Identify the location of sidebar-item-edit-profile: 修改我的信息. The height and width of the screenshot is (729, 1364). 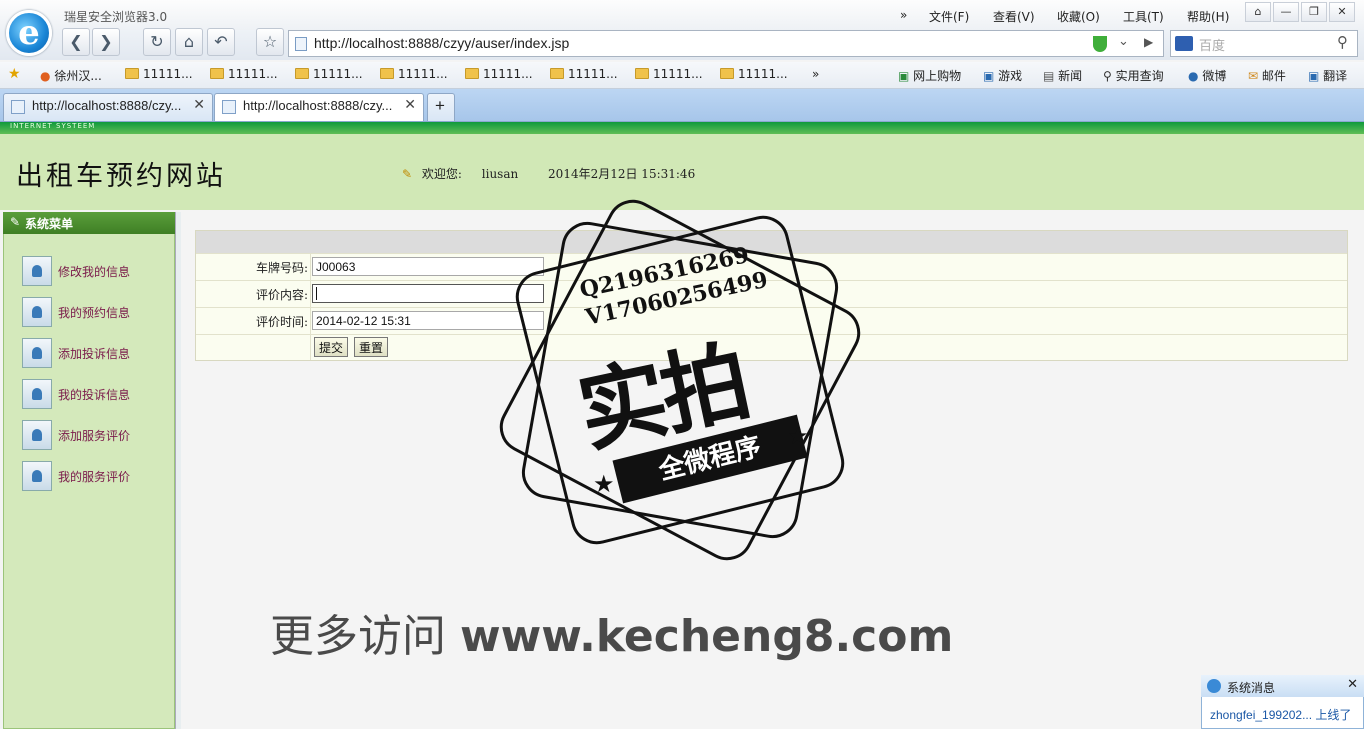
(76, 271).